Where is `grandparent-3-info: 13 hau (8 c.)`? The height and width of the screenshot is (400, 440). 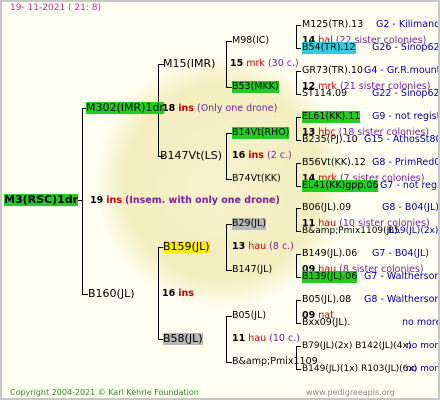
grandparent-3-info: 13 hau (8 c.) is located at coordinates (263, 247).